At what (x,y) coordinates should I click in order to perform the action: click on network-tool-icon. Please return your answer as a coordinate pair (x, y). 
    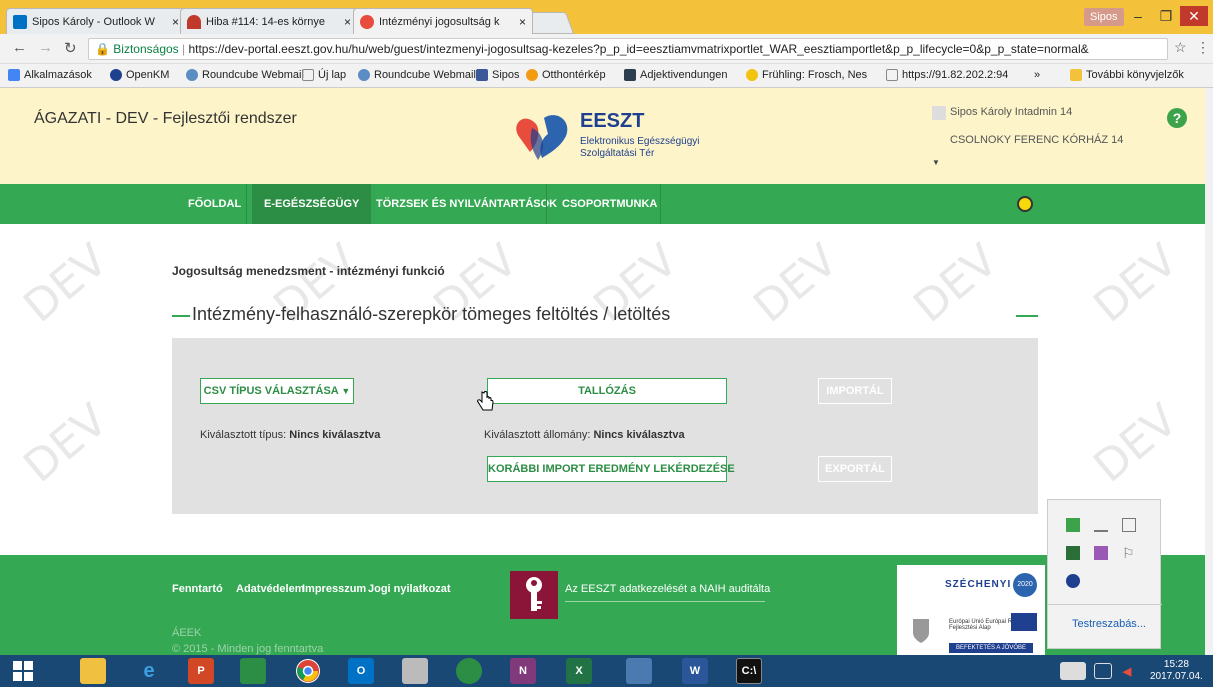
    Looking at the image, I should click on (639, 671).